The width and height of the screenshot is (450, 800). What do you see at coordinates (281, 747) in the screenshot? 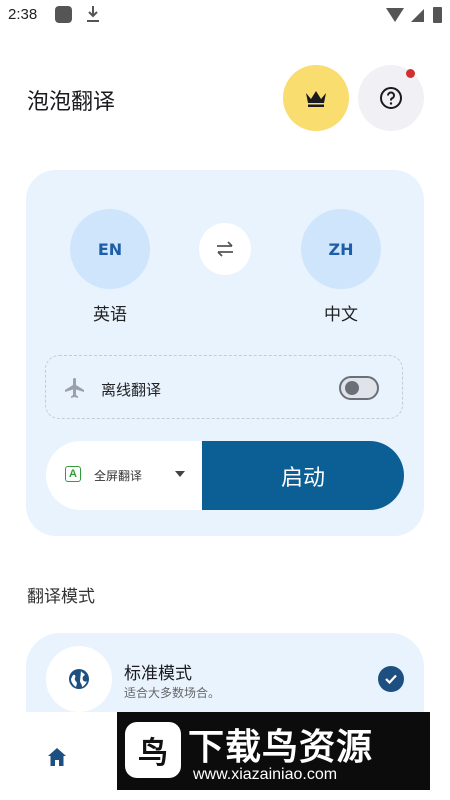
I see `watermark-title: 下载鸟资源` at bounding box center [281, 747].